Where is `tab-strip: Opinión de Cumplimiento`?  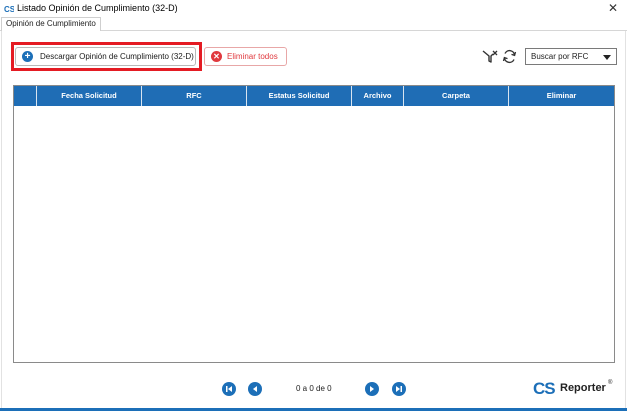
tab-strip: Opinión de Cumplimiento is located at coordinates (313, 24).